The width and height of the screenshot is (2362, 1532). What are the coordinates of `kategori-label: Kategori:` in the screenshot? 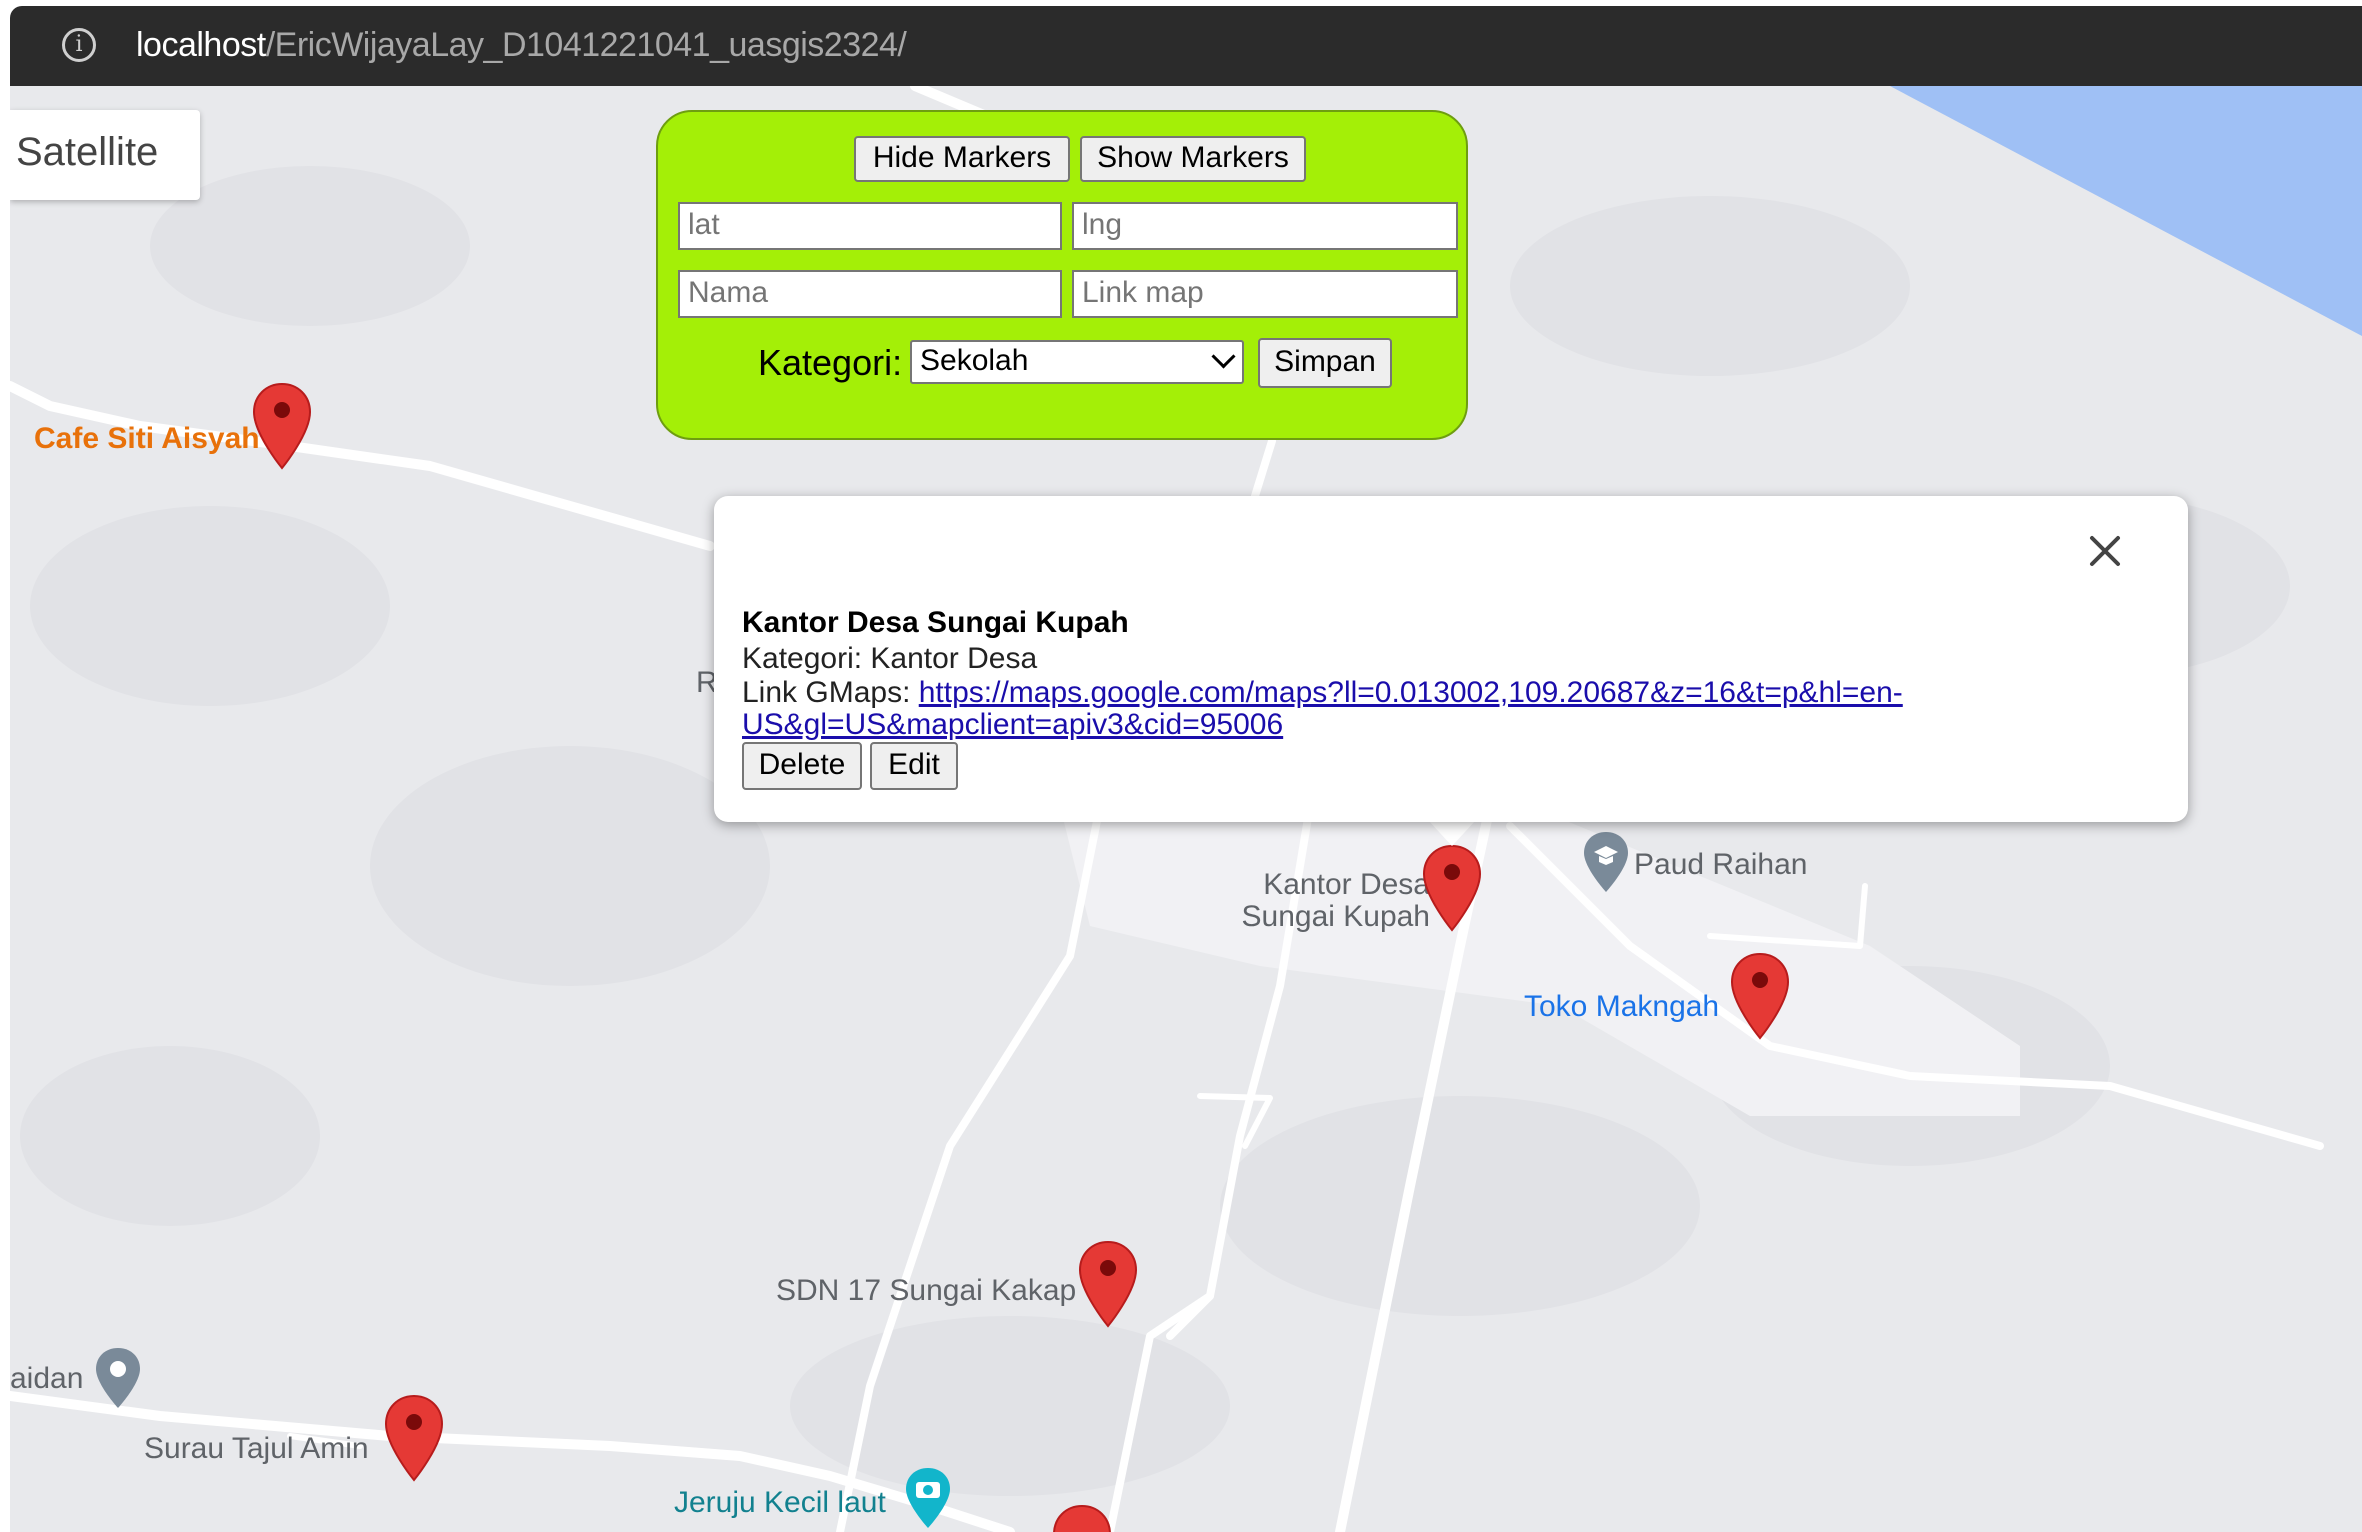 It's located at (830, 362).